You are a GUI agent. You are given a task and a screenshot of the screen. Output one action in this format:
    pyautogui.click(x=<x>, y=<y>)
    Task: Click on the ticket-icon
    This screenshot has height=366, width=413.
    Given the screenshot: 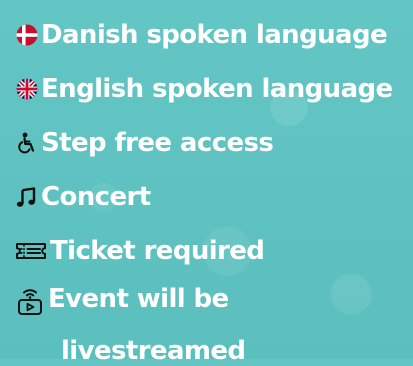 What is the action you would take?
    pyautogui.click(x=31, y=251)
    